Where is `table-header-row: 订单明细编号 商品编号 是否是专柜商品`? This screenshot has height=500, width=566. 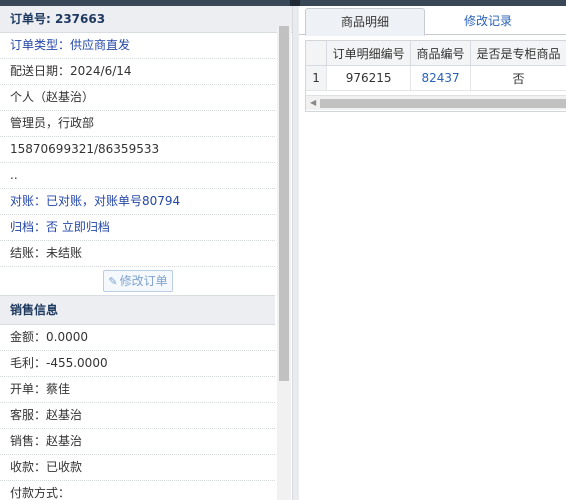
table-header-row: 订单明细编号 商品编号 是否是专柜商品 is located at coordinates (436, 53).